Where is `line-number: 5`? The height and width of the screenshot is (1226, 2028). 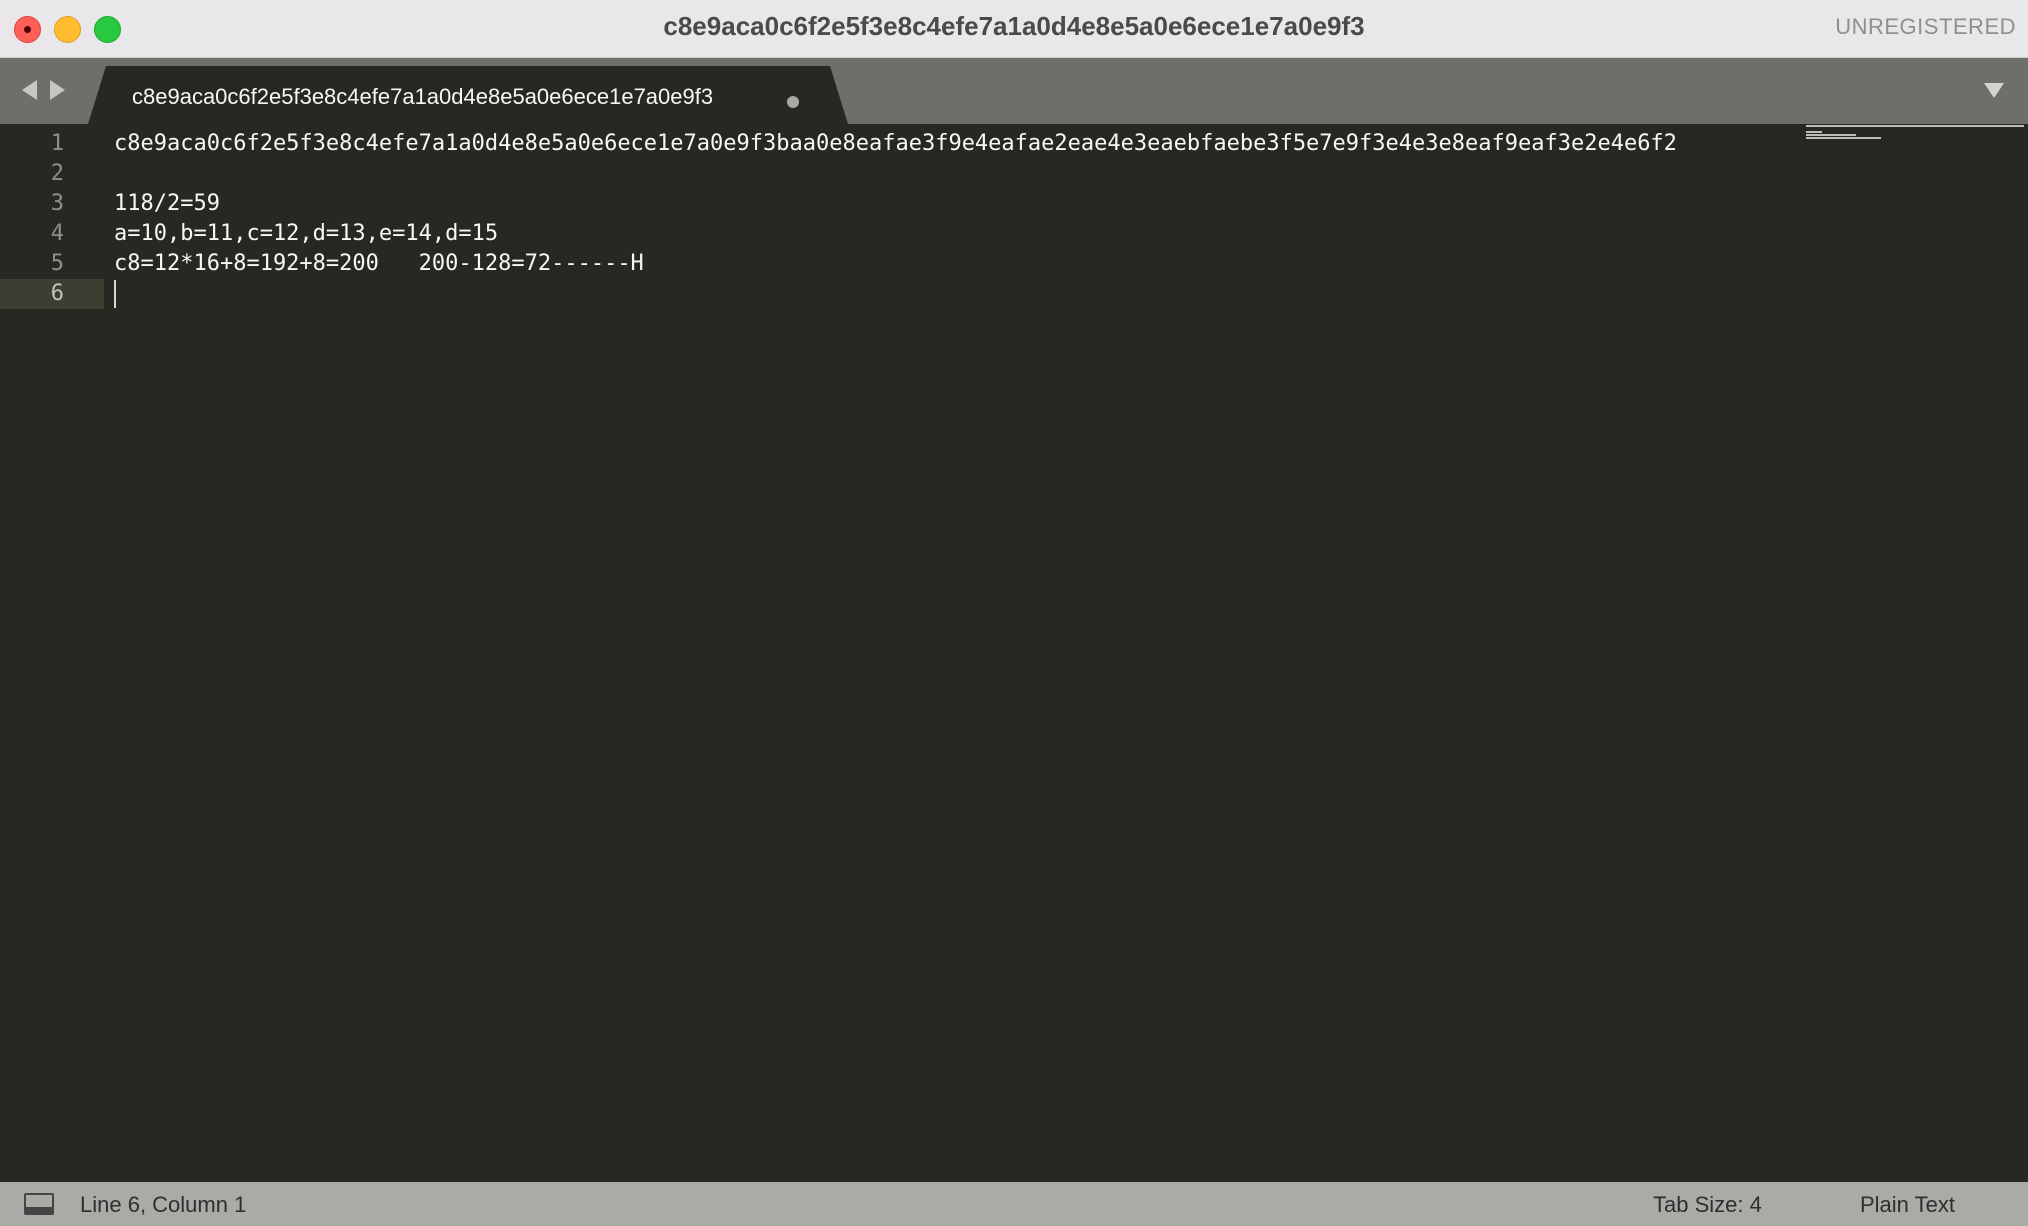 line-number: 5 is located at coordinates (57, 263).